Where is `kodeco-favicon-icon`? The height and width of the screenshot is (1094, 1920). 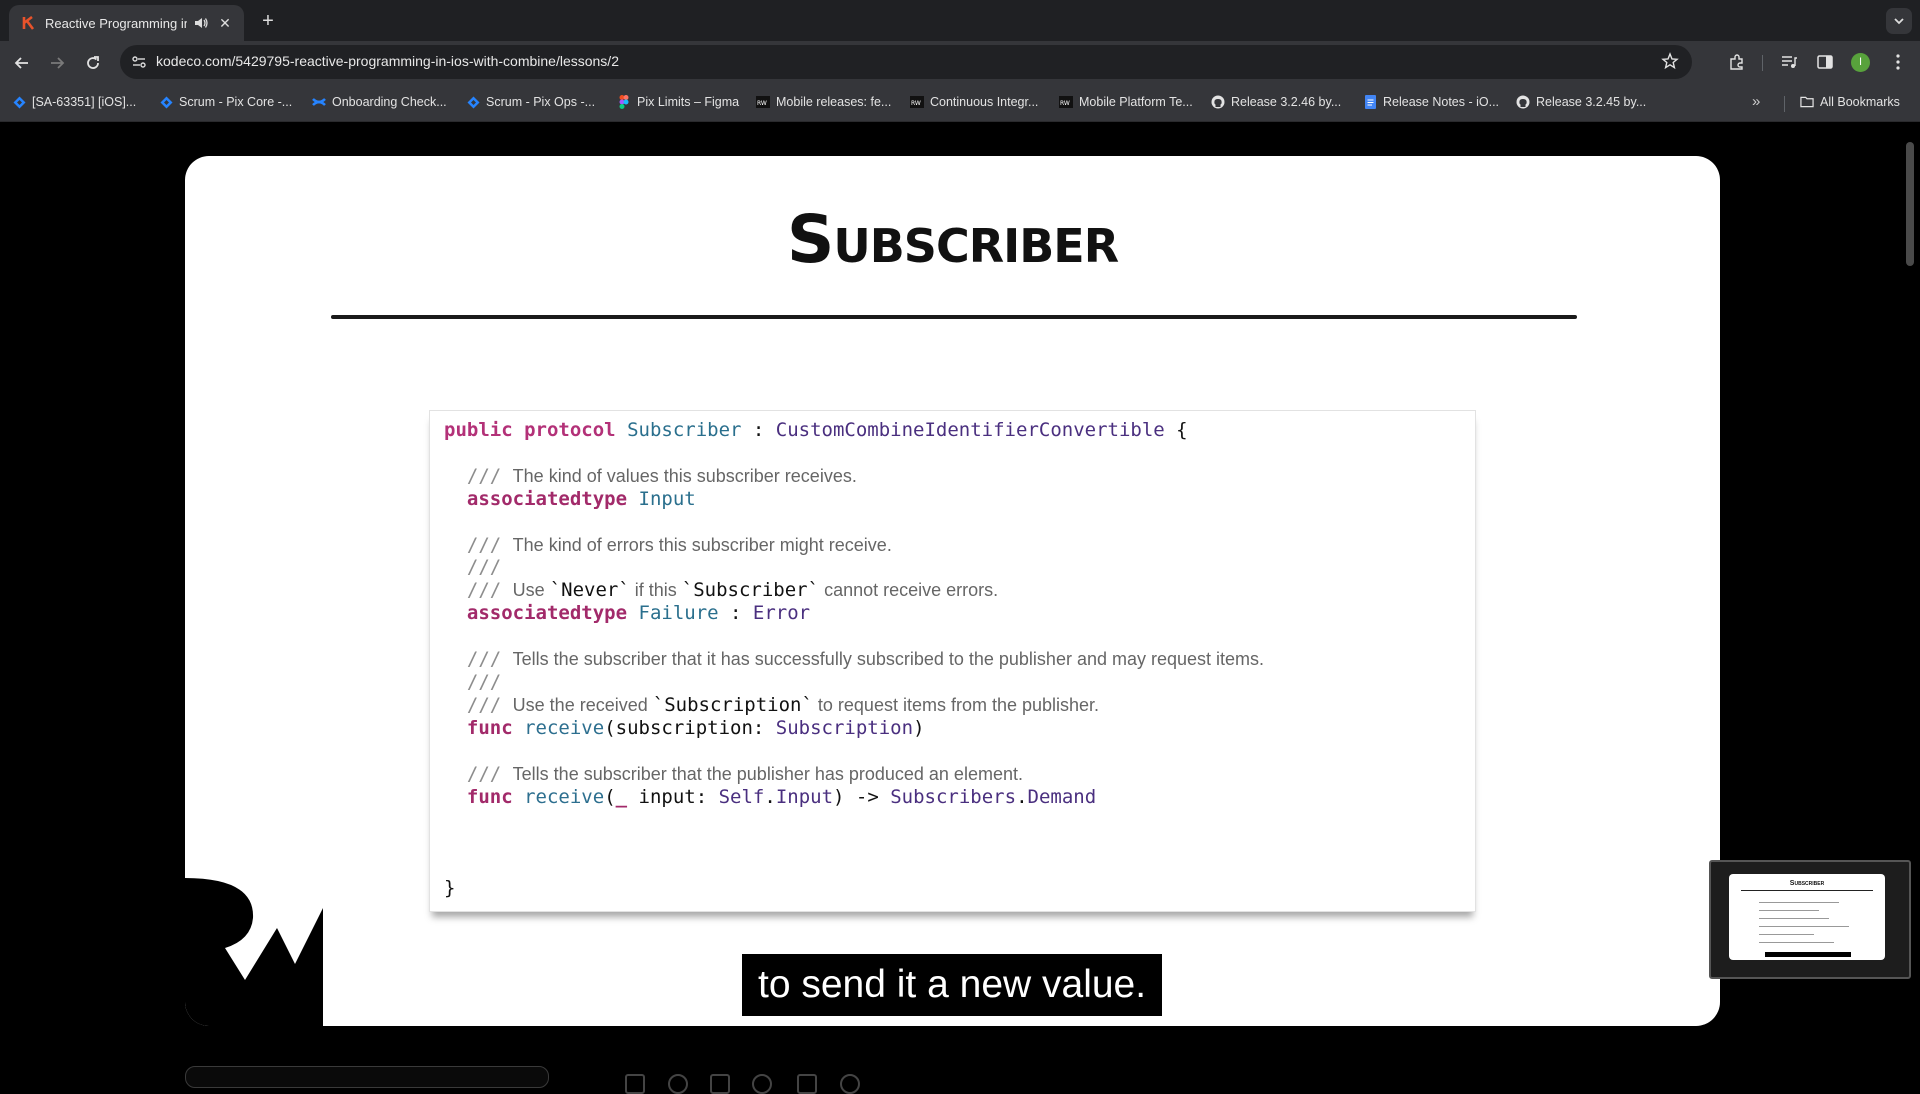
kodeco-favicon-icon is located at coordinates (29, 23).